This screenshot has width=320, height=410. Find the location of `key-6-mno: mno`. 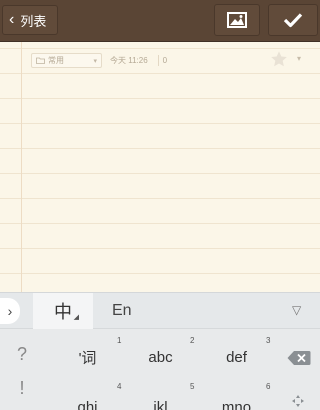

key-6-mno: mno is located at coordinates (236, 399).